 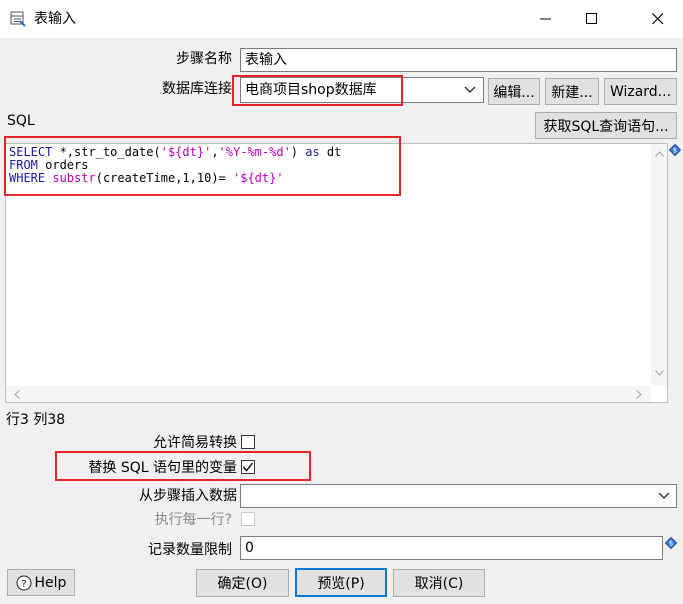 I want to click on help-icon: ?, so click(x=24, y=582).